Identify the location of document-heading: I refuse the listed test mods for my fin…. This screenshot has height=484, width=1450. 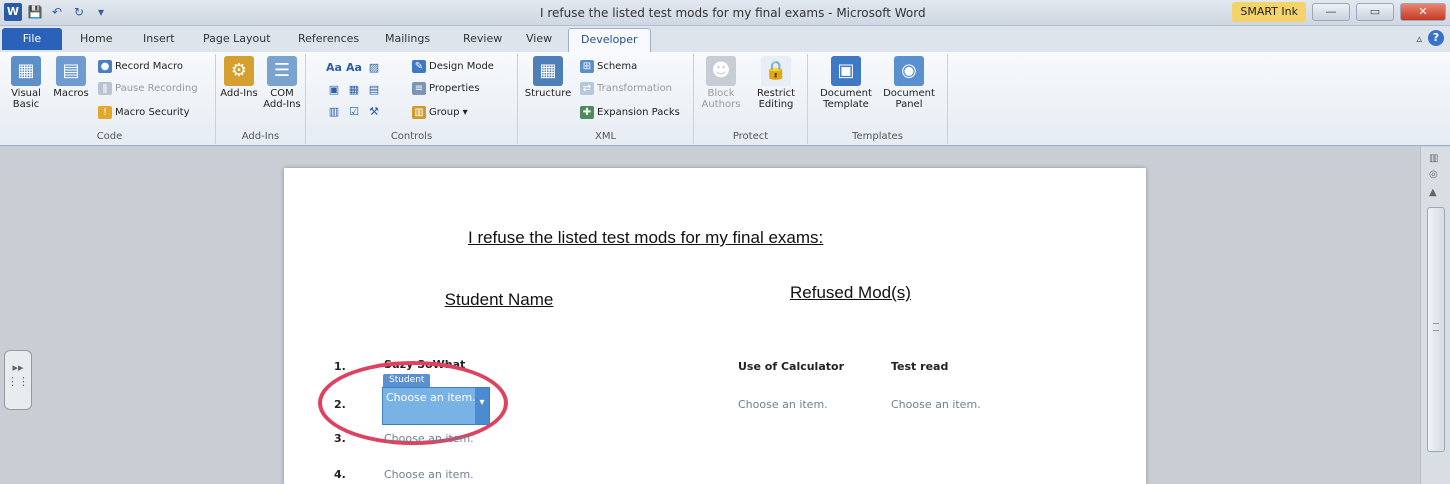
(646, 237).